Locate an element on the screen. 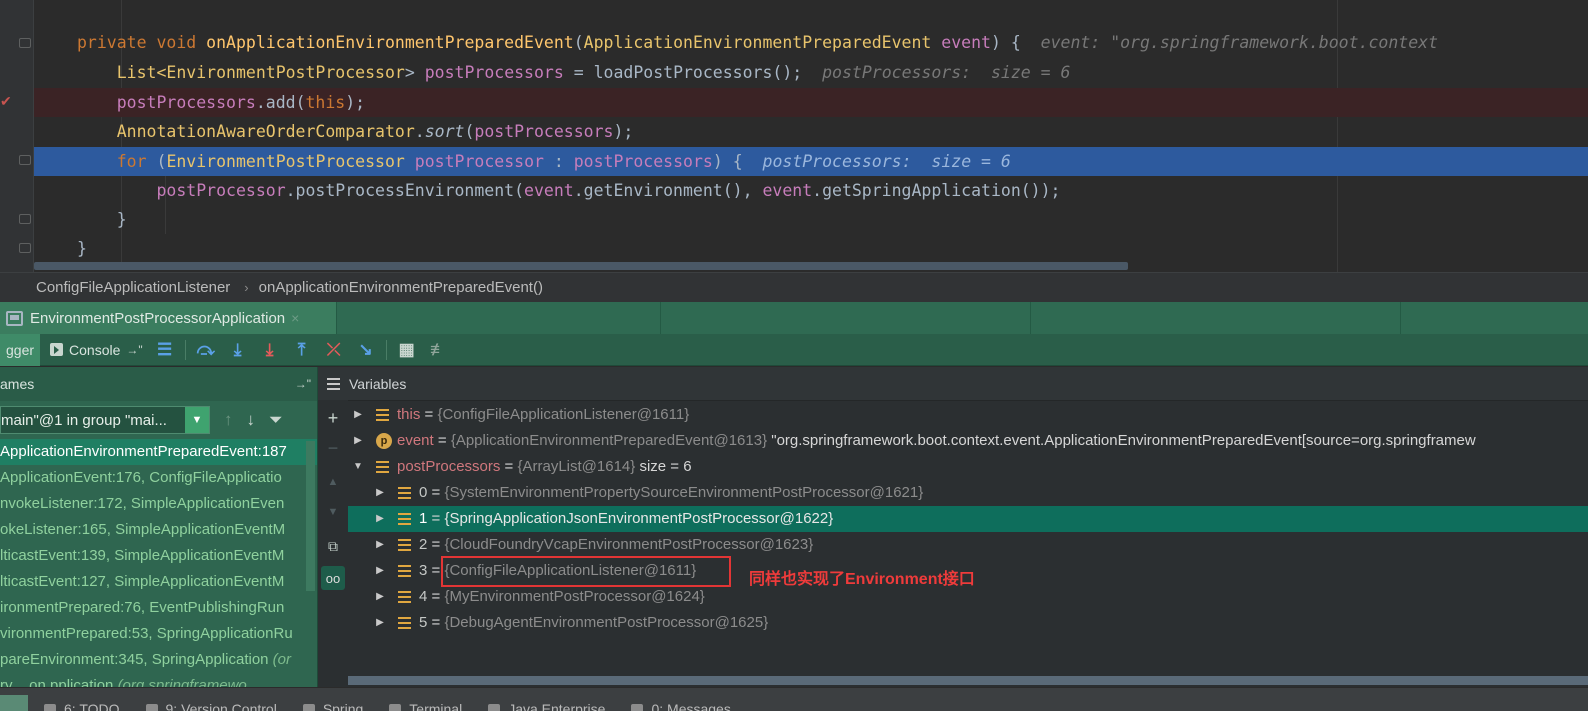 The image size is (1588, 711). breakpoint-icon: ✔ is located at coordinates (6, 101).